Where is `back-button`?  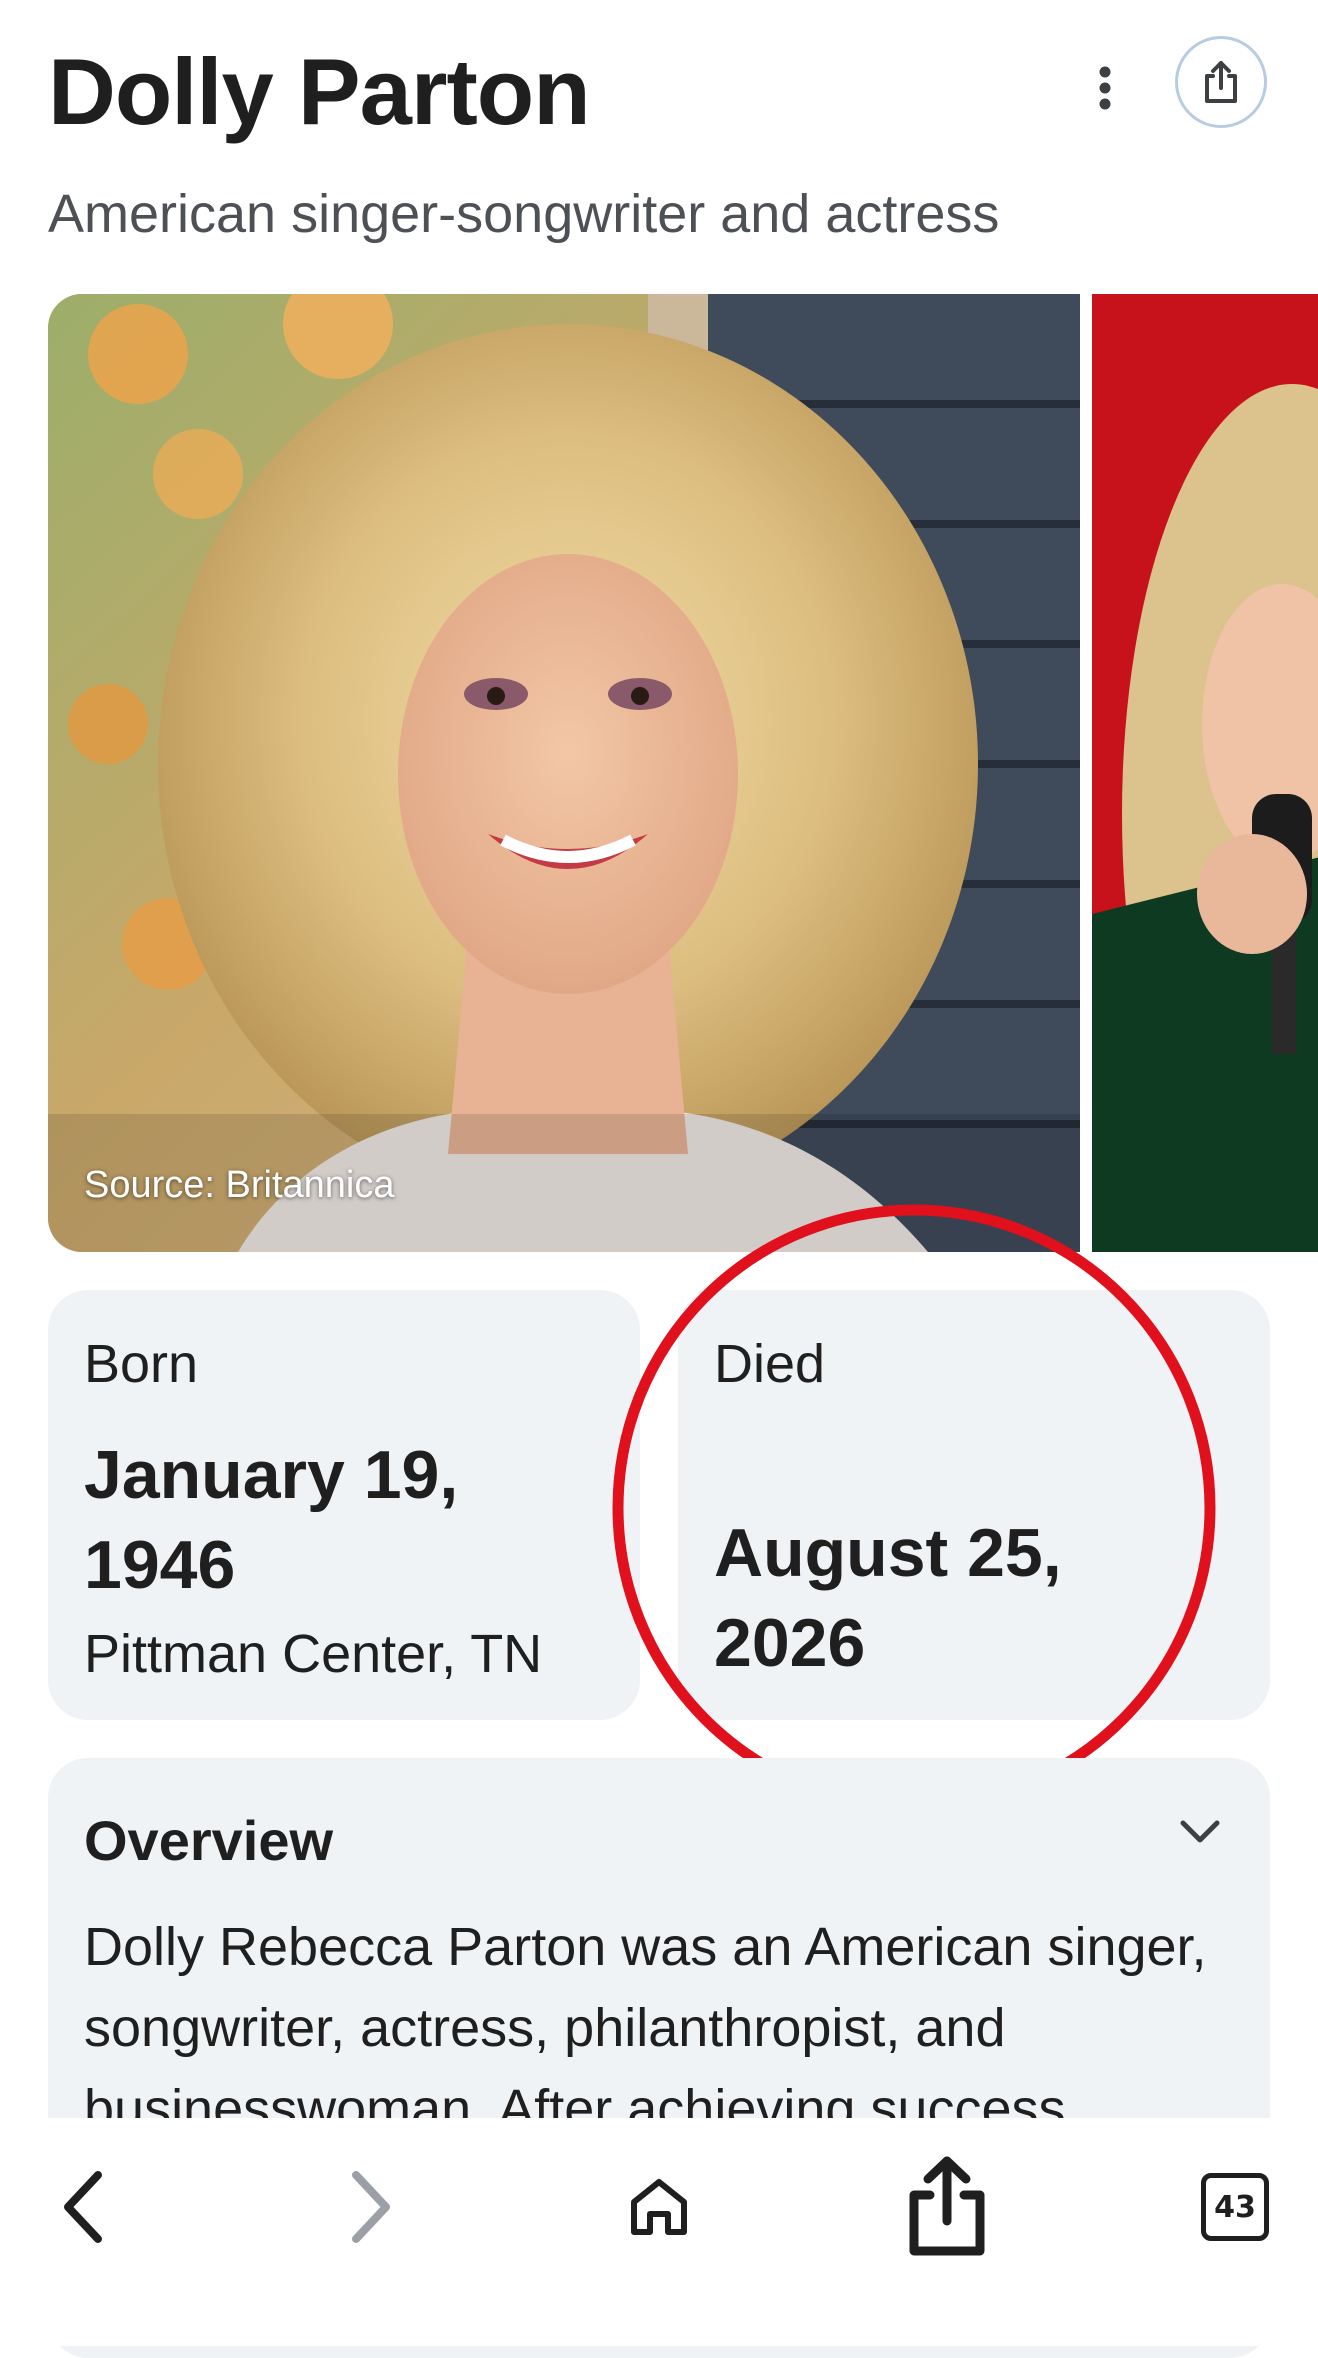 back-button is located at coordinates (83, 2207).